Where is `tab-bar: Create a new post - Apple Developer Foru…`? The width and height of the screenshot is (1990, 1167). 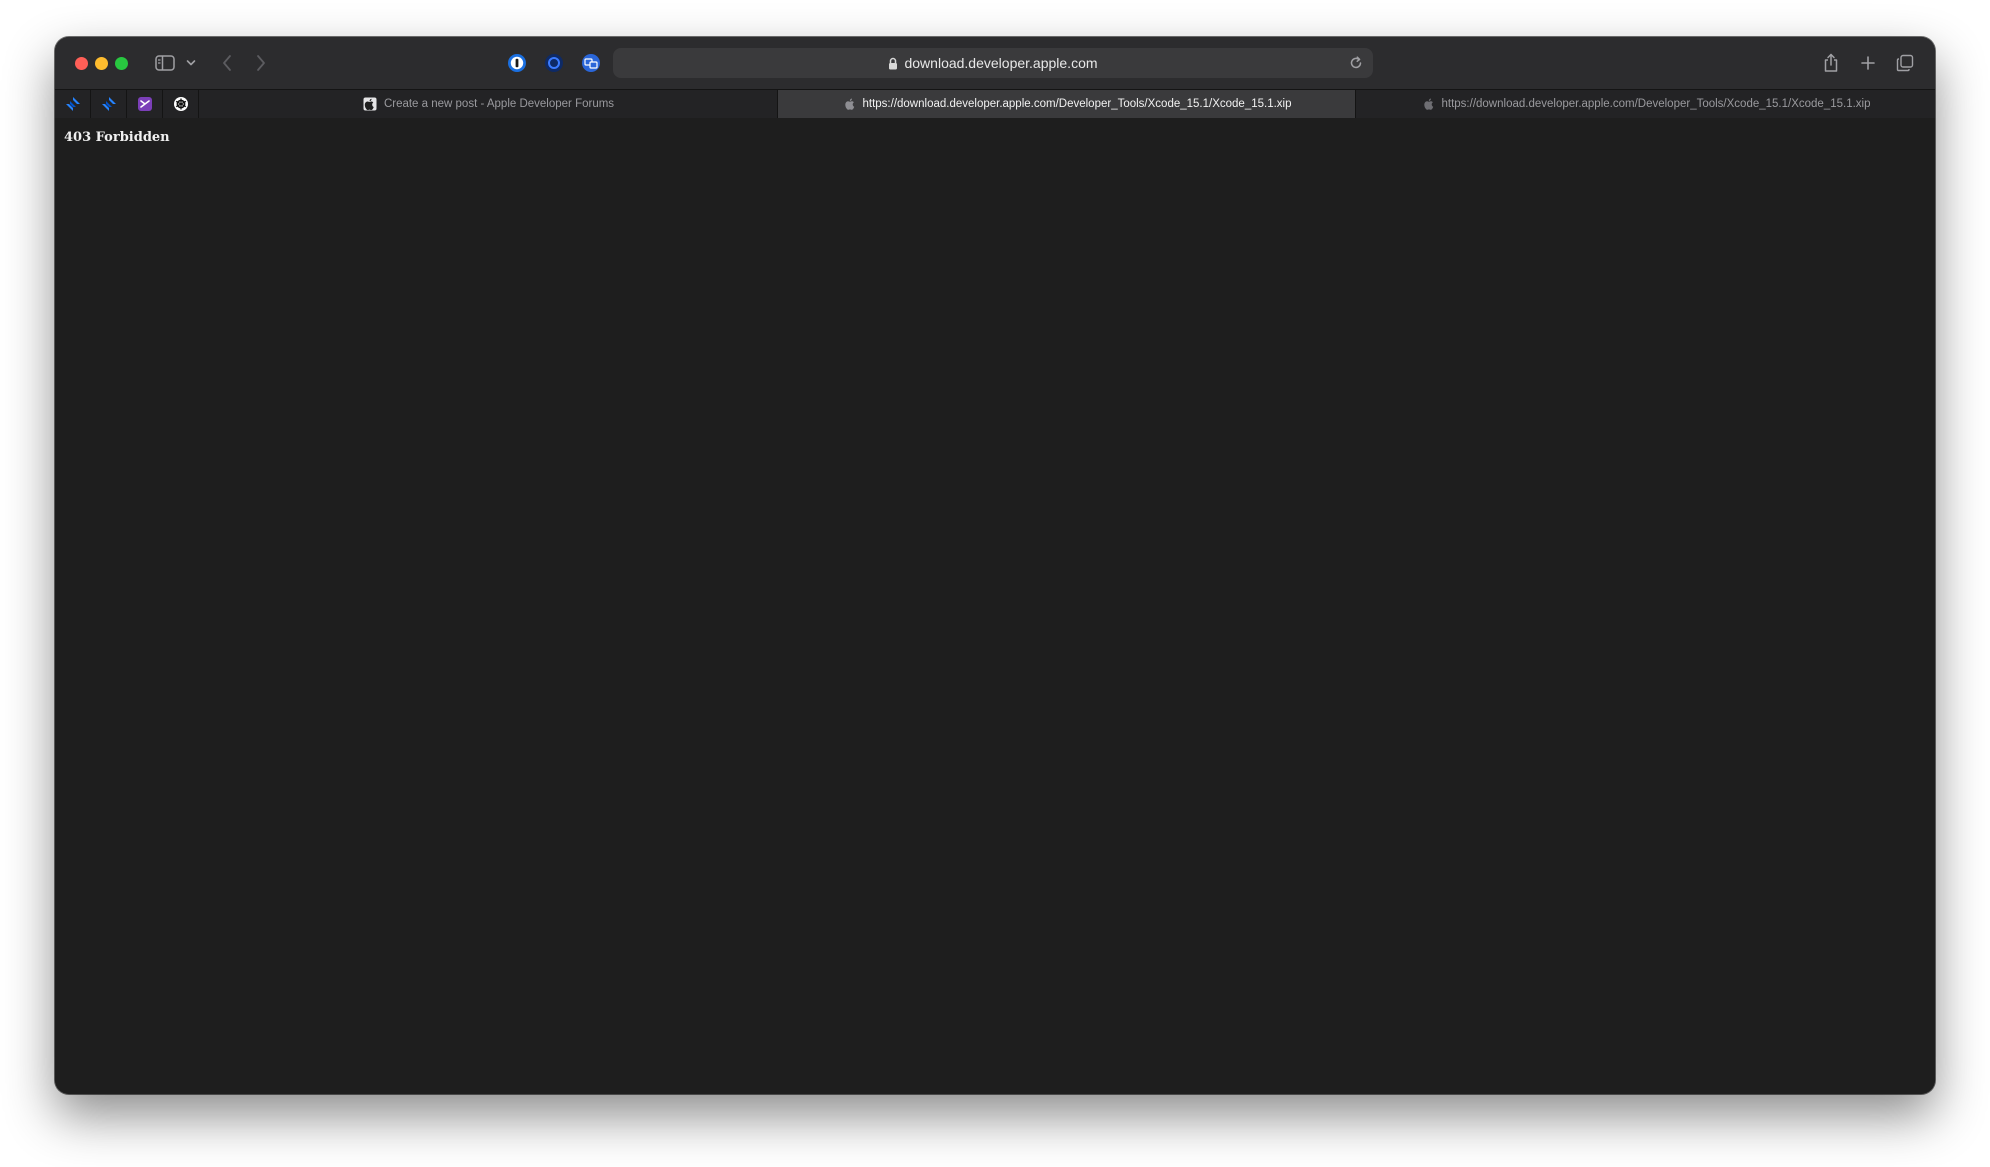 tab-bar: Create a new post - Apple Developer Foru… is located at coordinates (995, 104).